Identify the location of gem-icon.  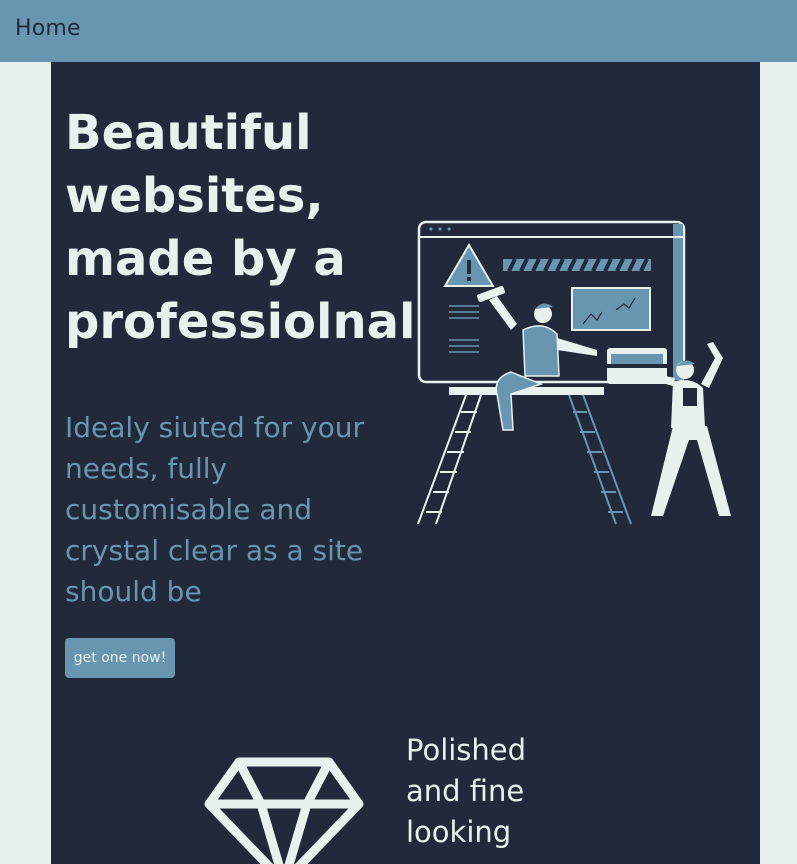
(284, 810).